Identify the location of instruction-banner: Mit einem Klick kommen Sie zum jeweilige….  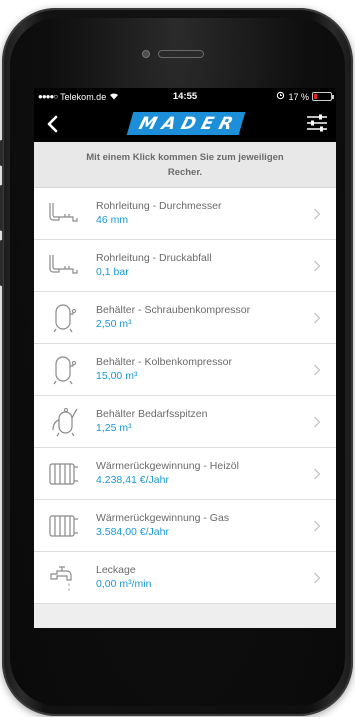
(185, 165).